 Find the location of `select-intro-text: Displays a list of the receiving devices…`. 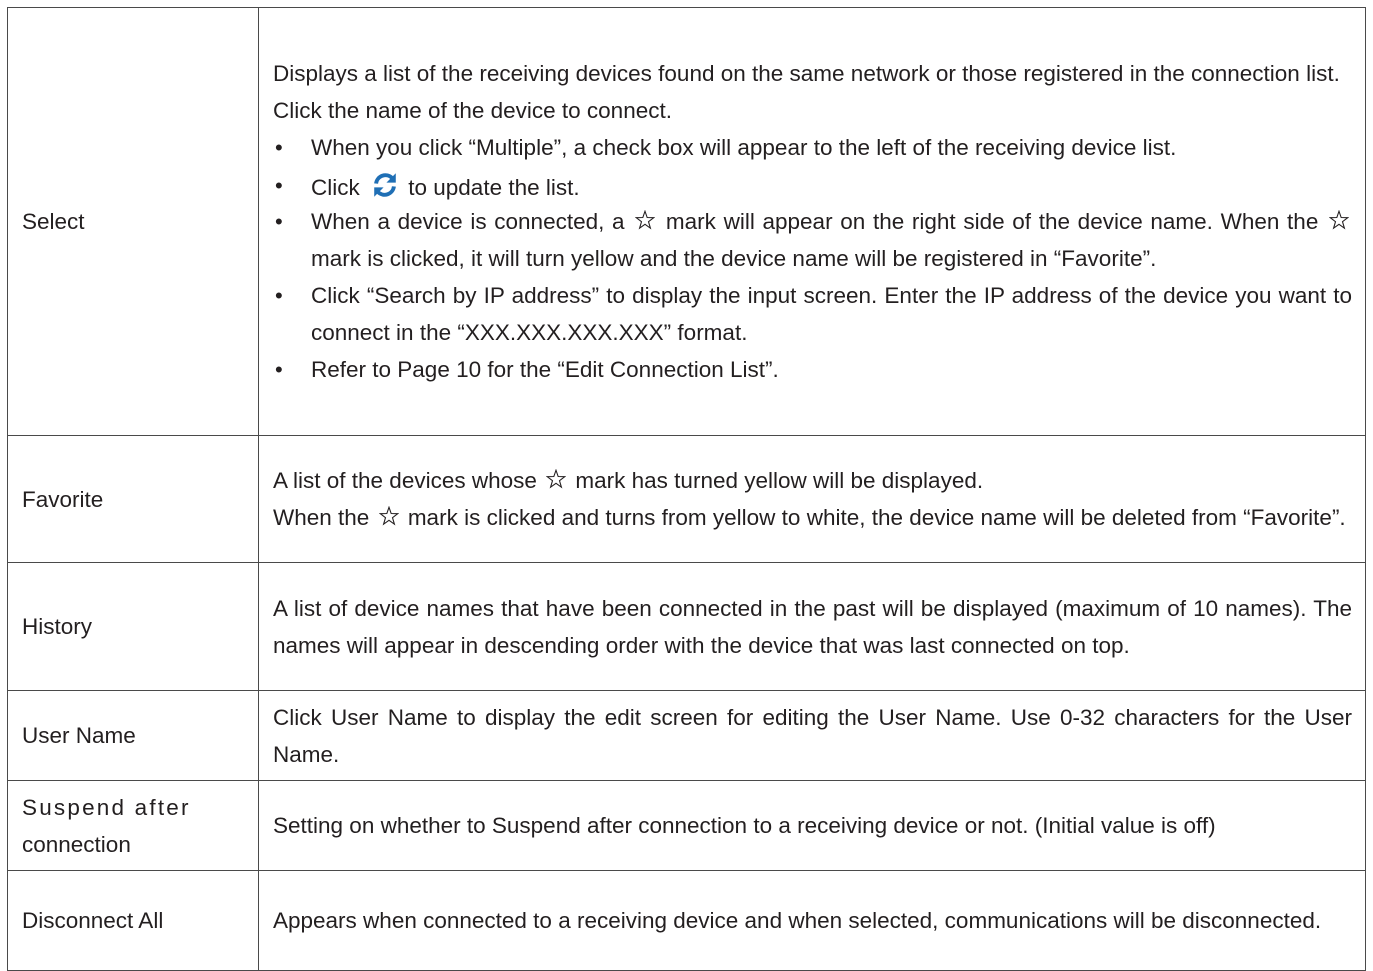

select-intro-text: Displays a list of the receiving devices… is located at coordinates (806, 73).